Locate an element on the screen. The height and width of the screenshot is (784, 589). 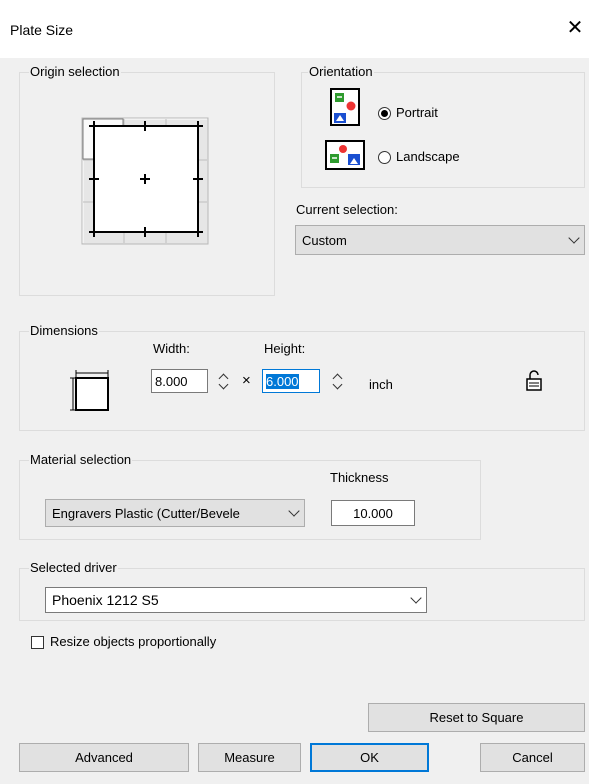
selected-driver-label: Selected driver is located at coordinates (73, 567).